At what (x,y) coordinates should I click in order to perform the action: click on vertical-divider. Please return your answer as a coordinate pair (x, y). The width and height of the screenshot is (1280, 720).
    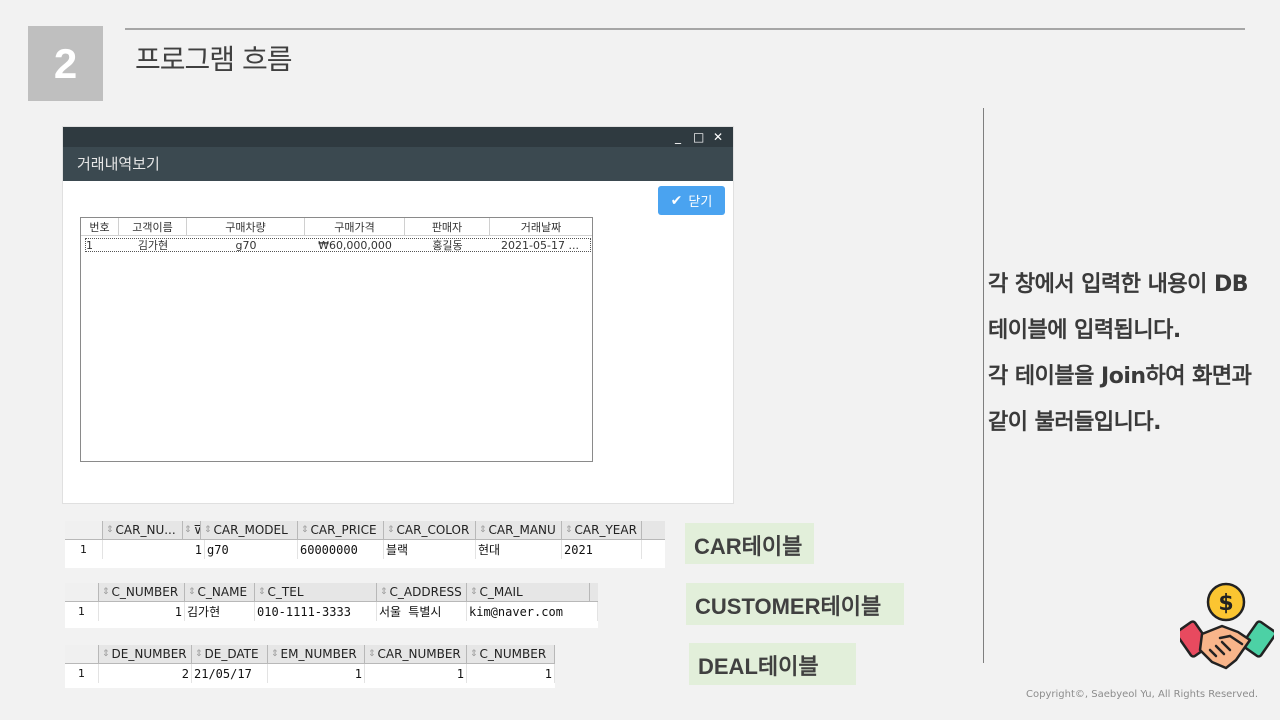
    Looking at the image, I should click on (983, 385).